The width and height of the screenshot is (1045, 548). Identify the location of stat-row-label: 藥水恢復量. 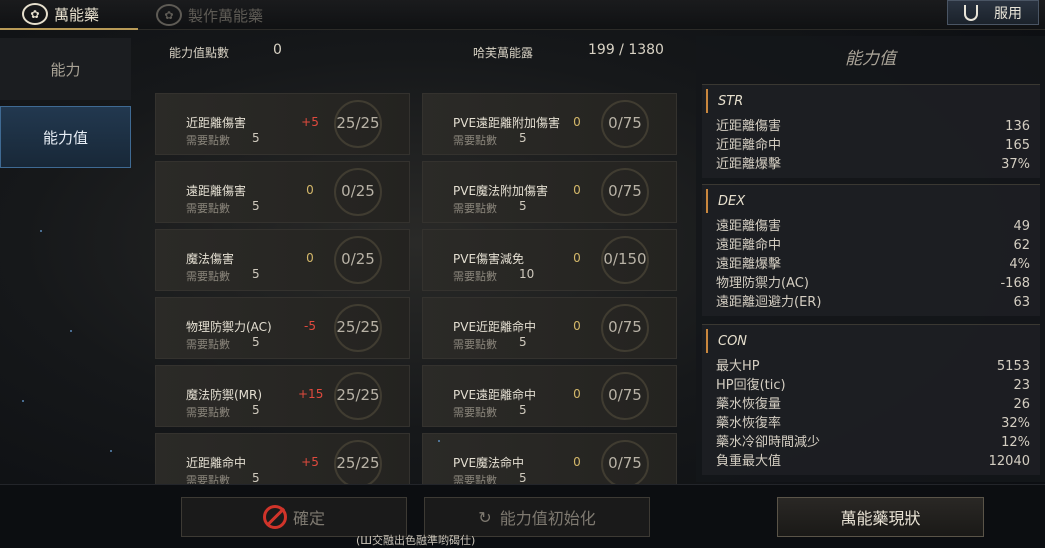
(749, 404).